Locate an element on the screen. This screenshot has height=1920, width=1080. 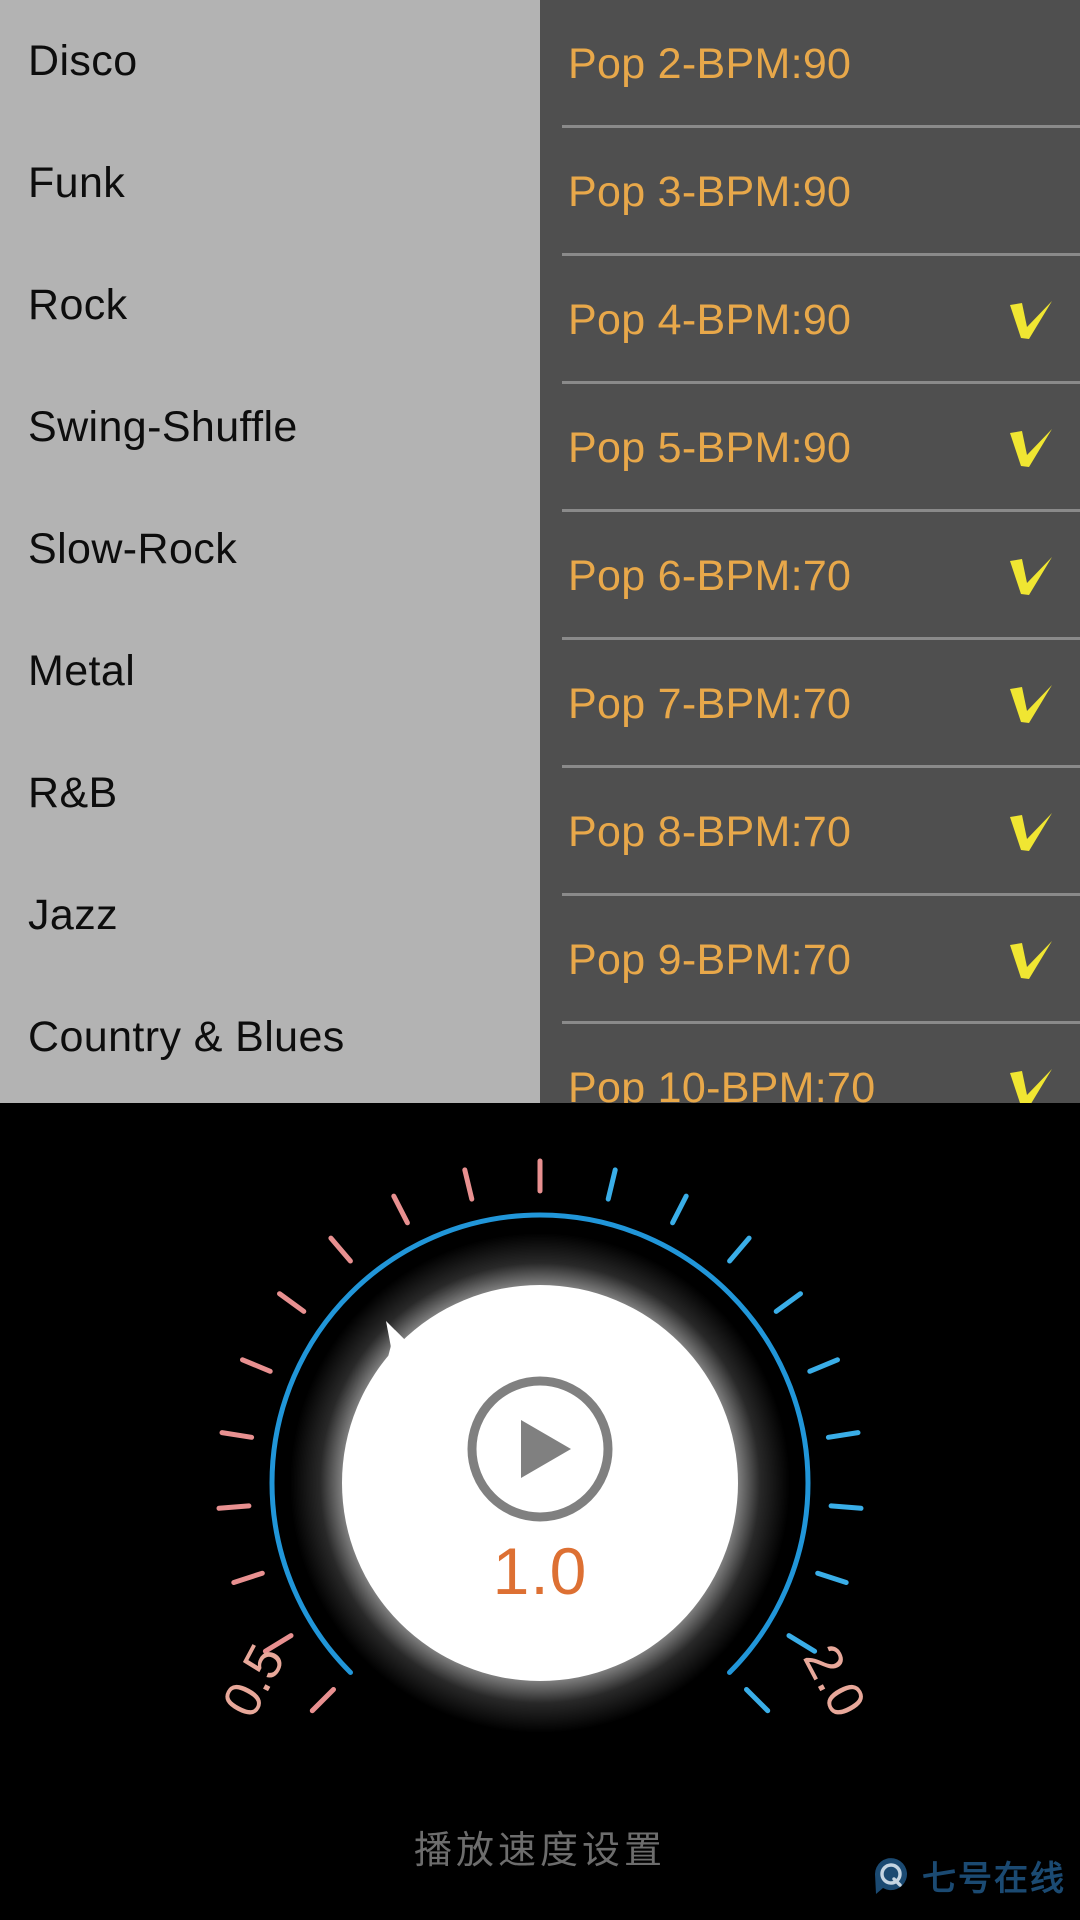
rhythm-list-item: Pop 5-BPM:90 is located at coordinates (810, 448).